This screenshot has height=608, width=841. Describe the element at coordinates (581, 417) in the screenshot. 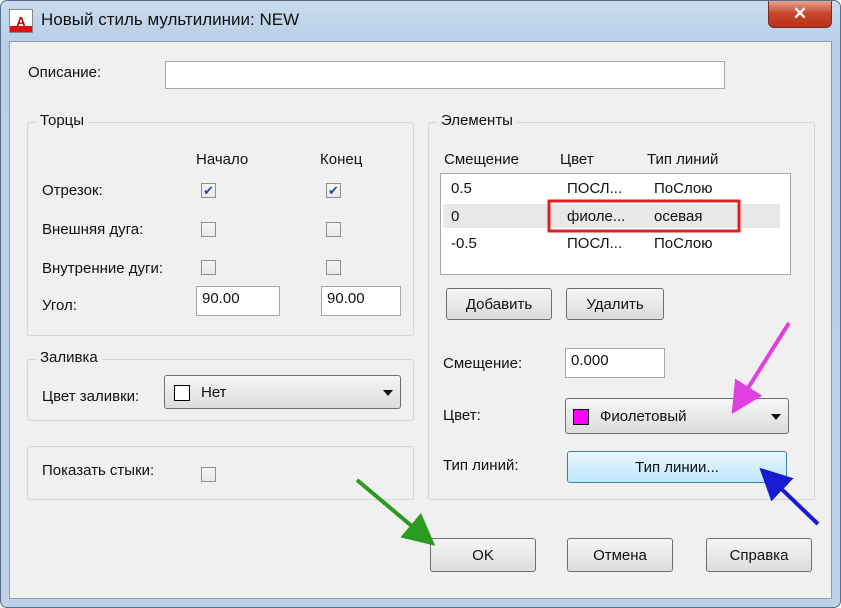

I see `element-color-swatch` at that location.